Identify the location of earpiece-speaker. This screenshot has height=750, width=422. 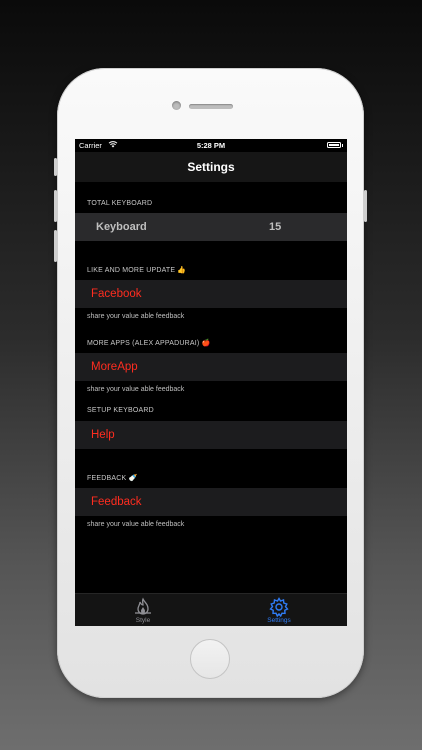
(211, 106).